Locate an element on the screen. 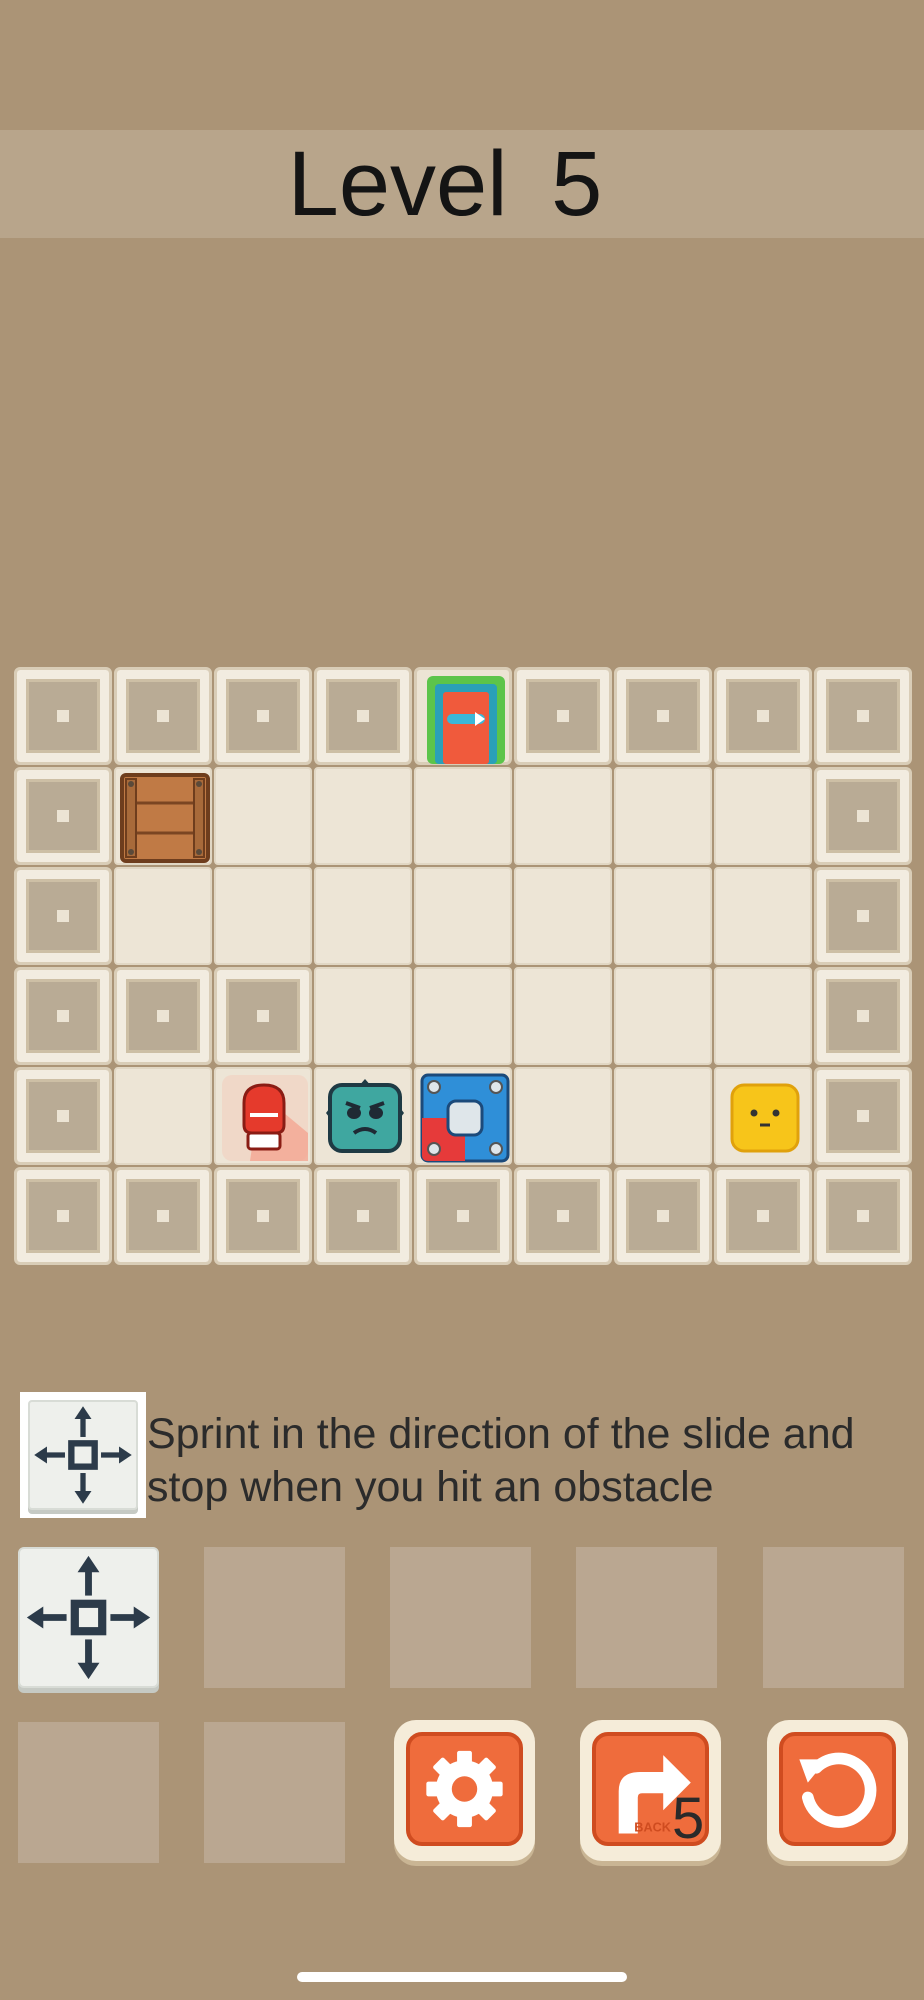  boxing-glove-tile is located at coordinates (263, 1116).